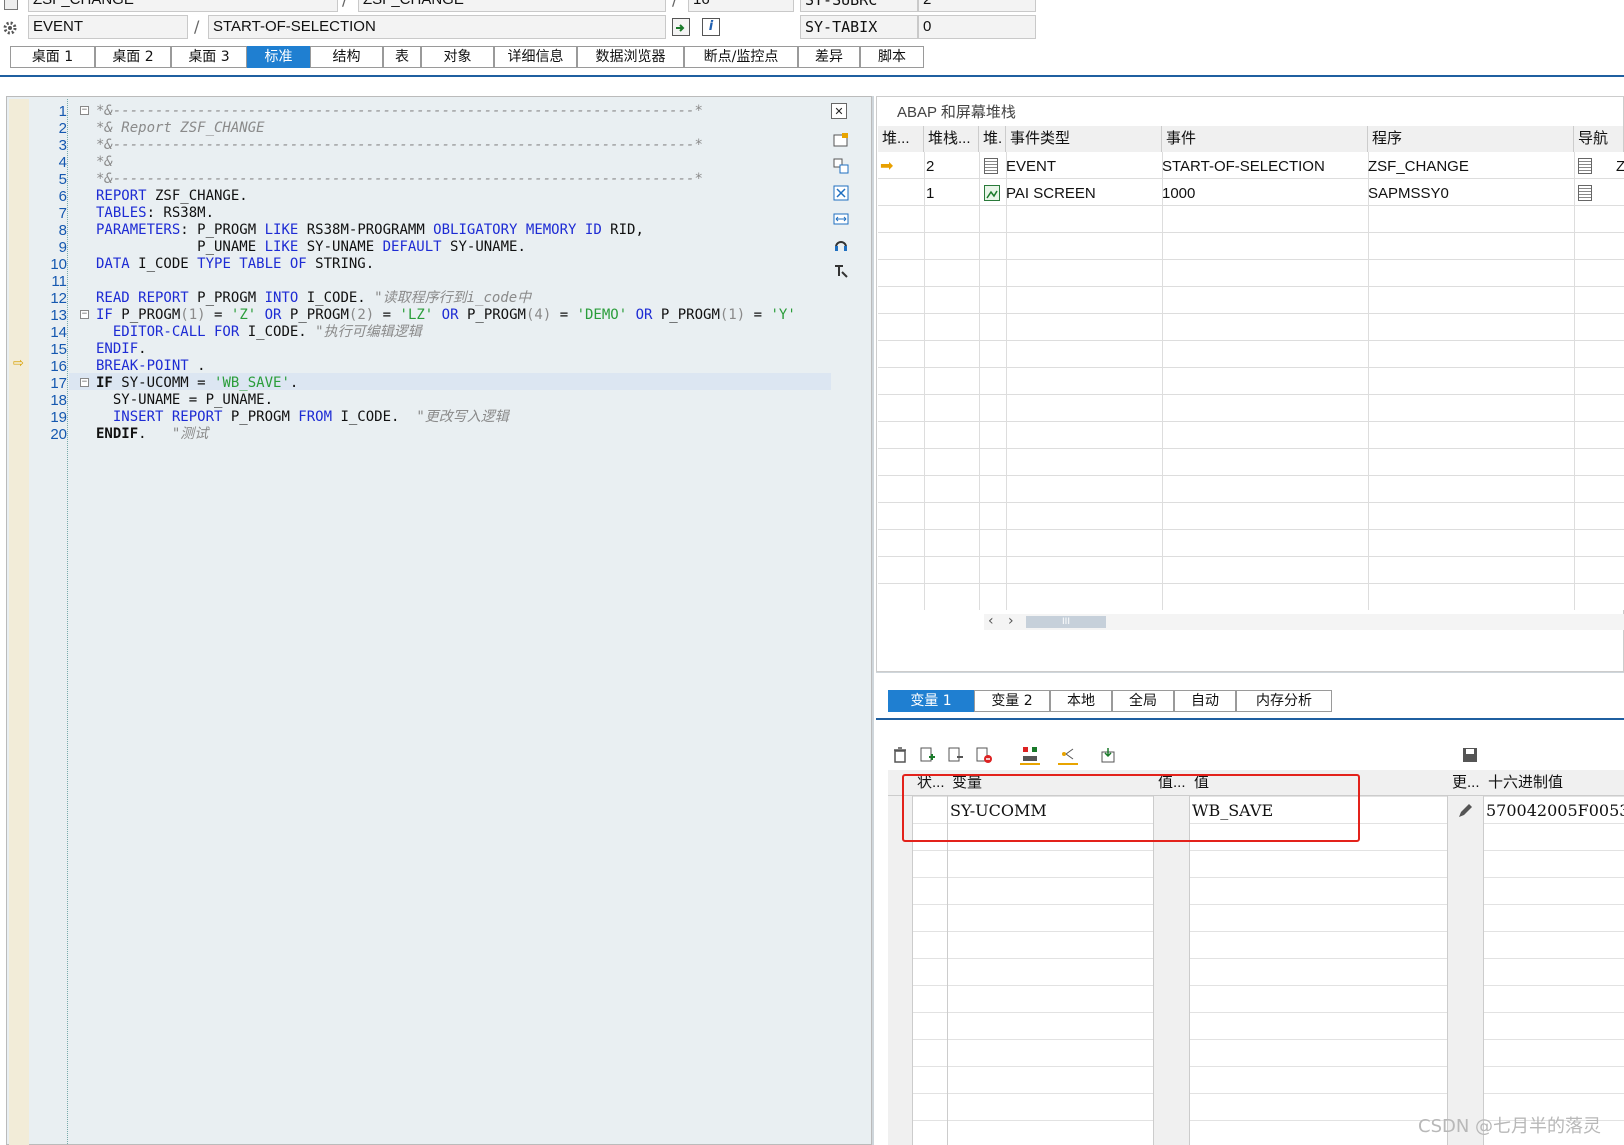  I want to click on sy-subrc-value: 2, so click(977, 6).